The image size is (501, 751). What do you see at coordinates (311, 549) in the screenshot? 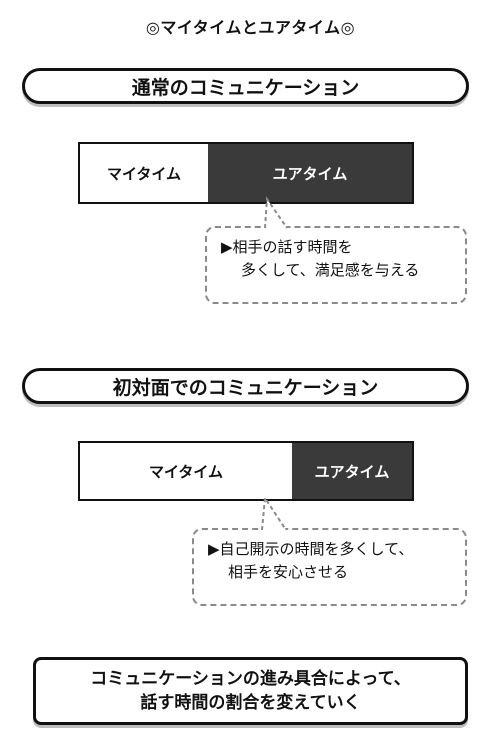
I see `callout-line-1: ▶自己開示の時間を多くして、` at bounding box center [311, 549].